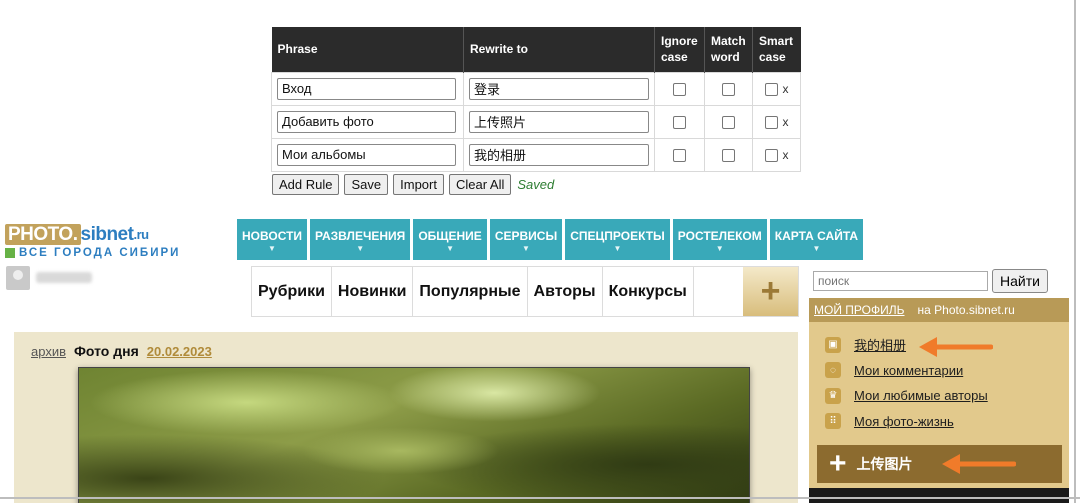 This screenshot has width=1080, height=503. What do you see at coordinates (115, 253) in the screenshot?
I see `logo-tagline: ВСЕ ГОРОДА СИБИРИ` at bounding box center [115, 253].